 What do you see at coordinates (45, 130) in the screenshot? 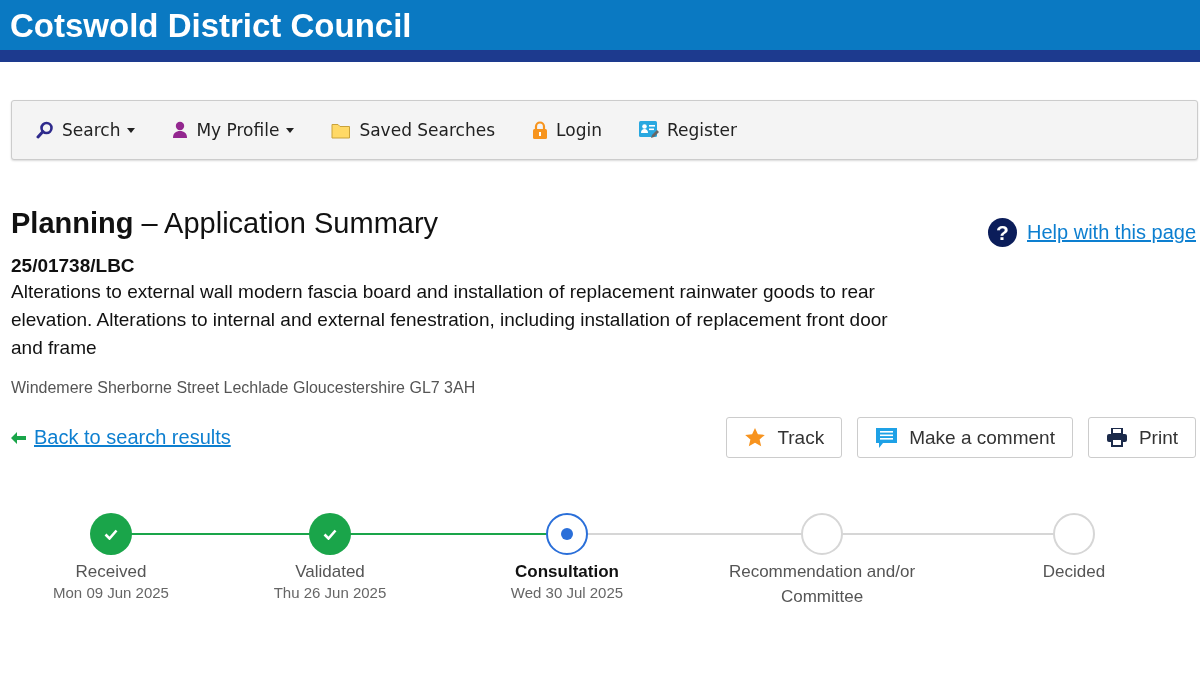
I see `search-icon` at bounding box center [45, 130].